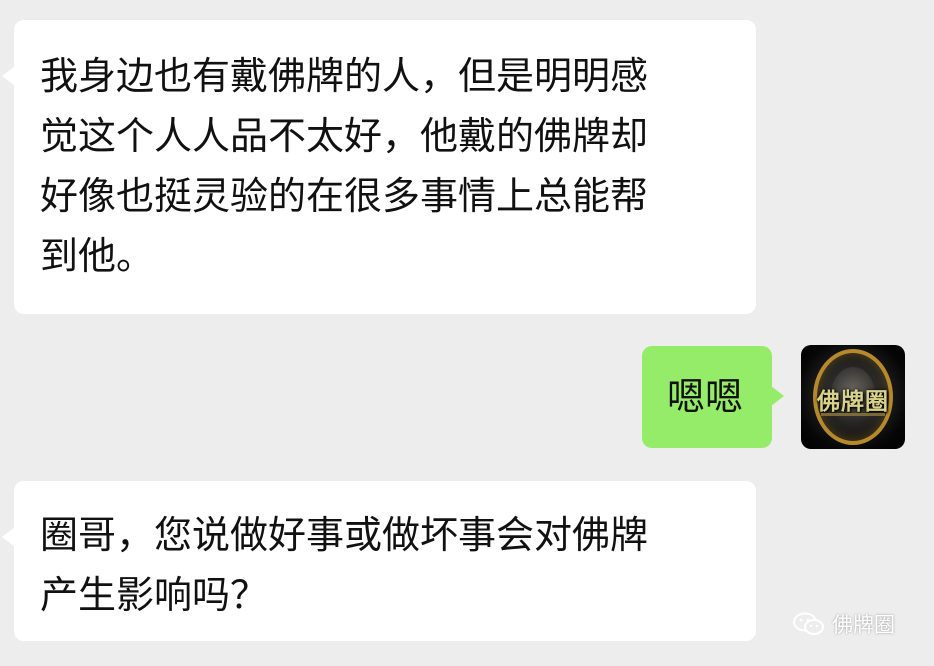 The height and width of the screenshot is (666, 934). What do you see at coordinates (853, 401) in the screenshot?
I see `avatar-logo-text: 佛牌圈` at bounding box center [853, 401].